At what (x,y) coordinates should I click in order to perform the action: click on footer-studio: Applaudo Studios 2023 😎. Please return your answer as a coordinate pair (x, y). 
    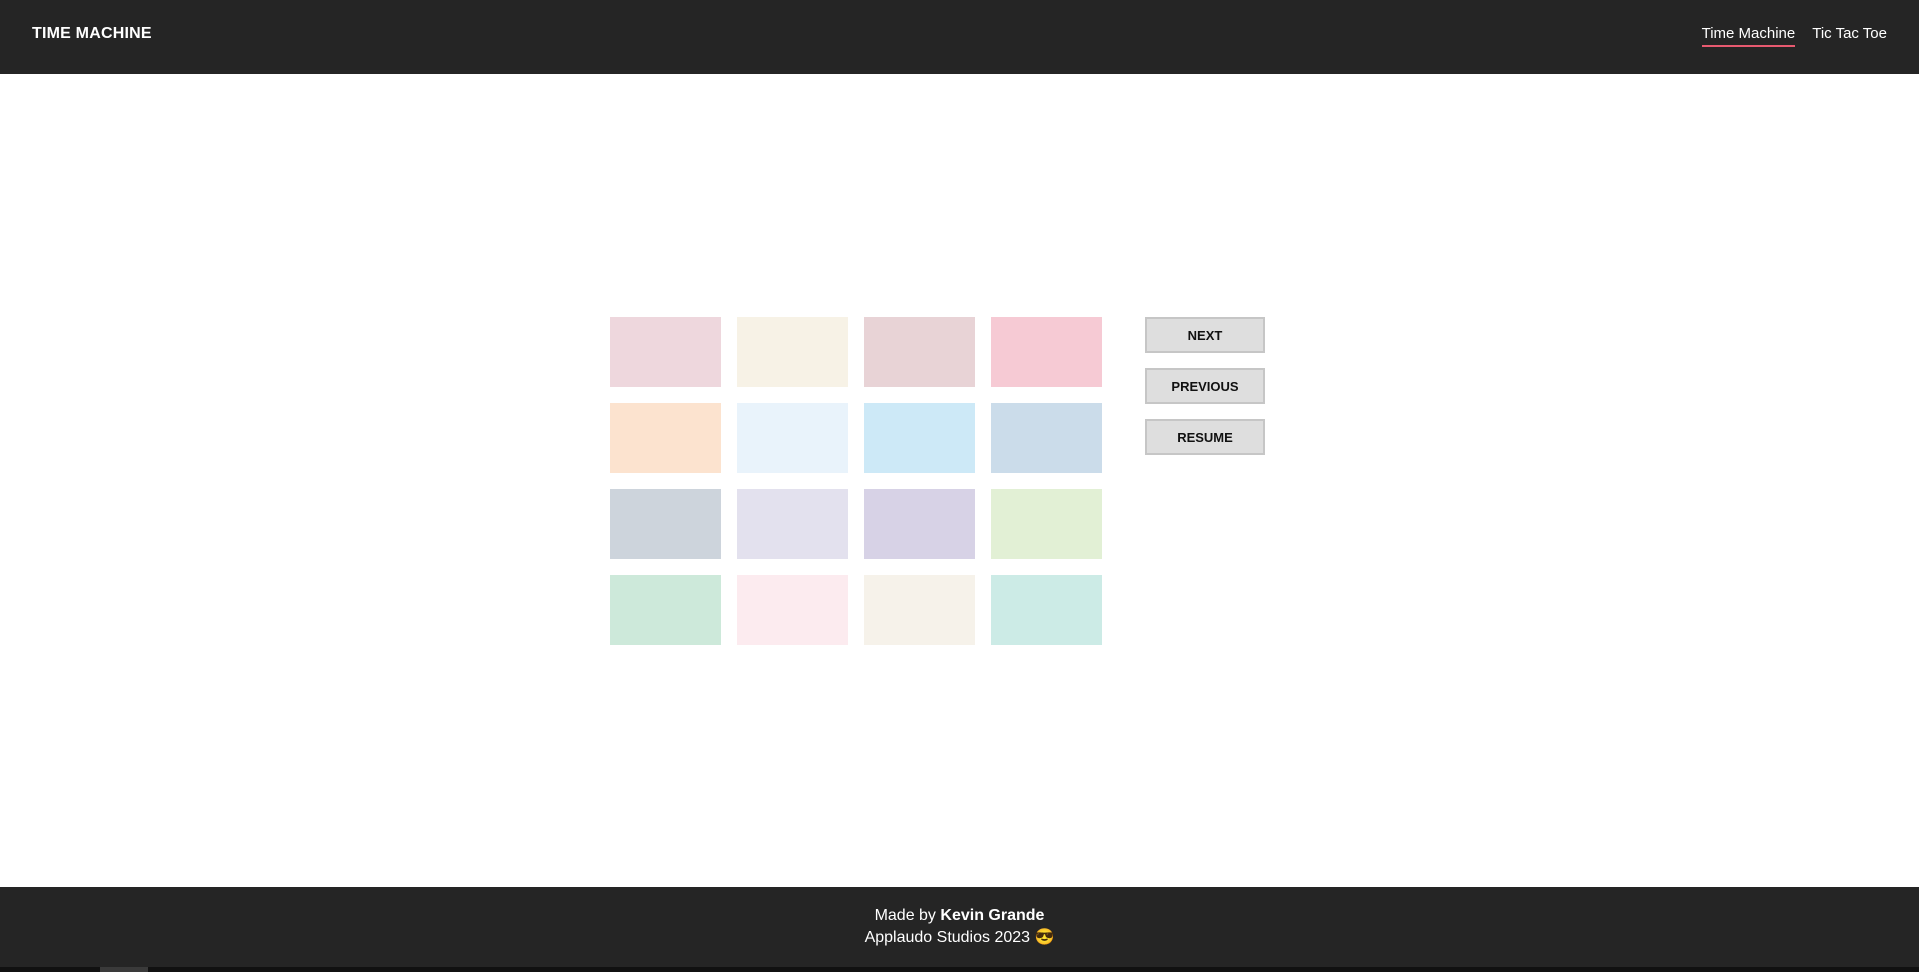
    Looking at the image, I should click on (959, 937).